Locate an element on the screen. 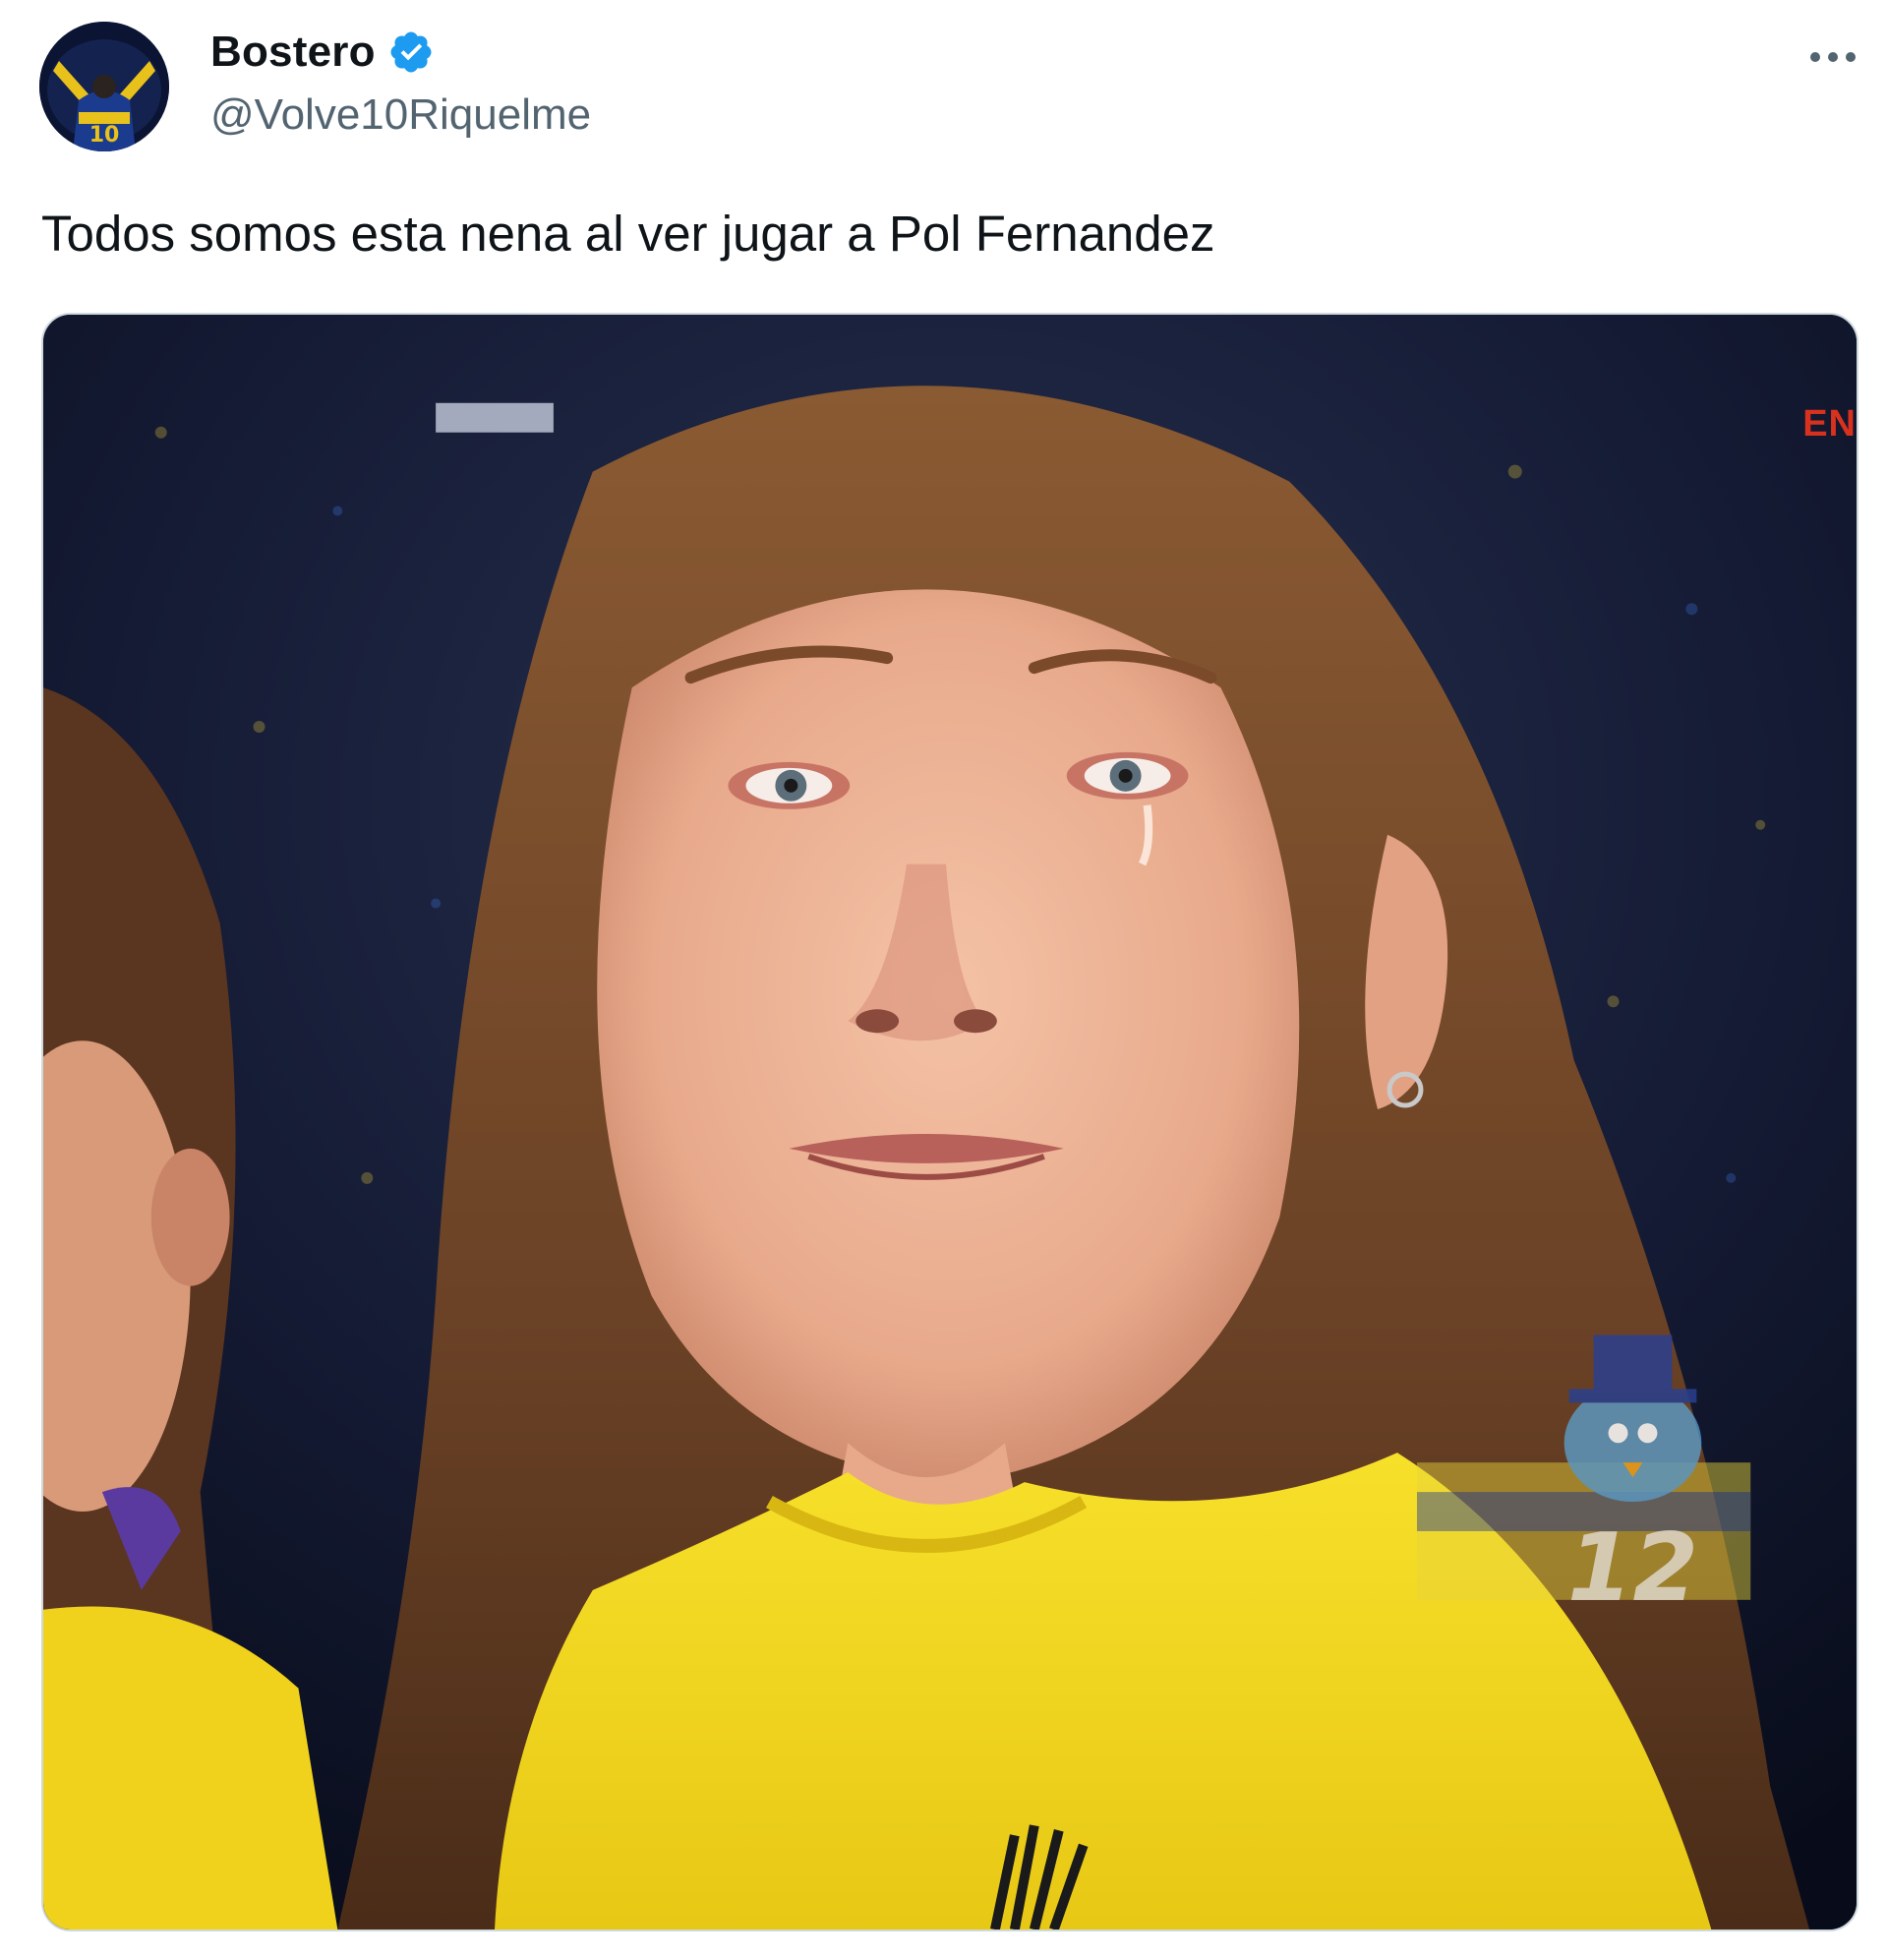 Image resolution: width=1888 pixels, height=1960 pixels. verified-badge-icon is located at coordinates (411, 53).